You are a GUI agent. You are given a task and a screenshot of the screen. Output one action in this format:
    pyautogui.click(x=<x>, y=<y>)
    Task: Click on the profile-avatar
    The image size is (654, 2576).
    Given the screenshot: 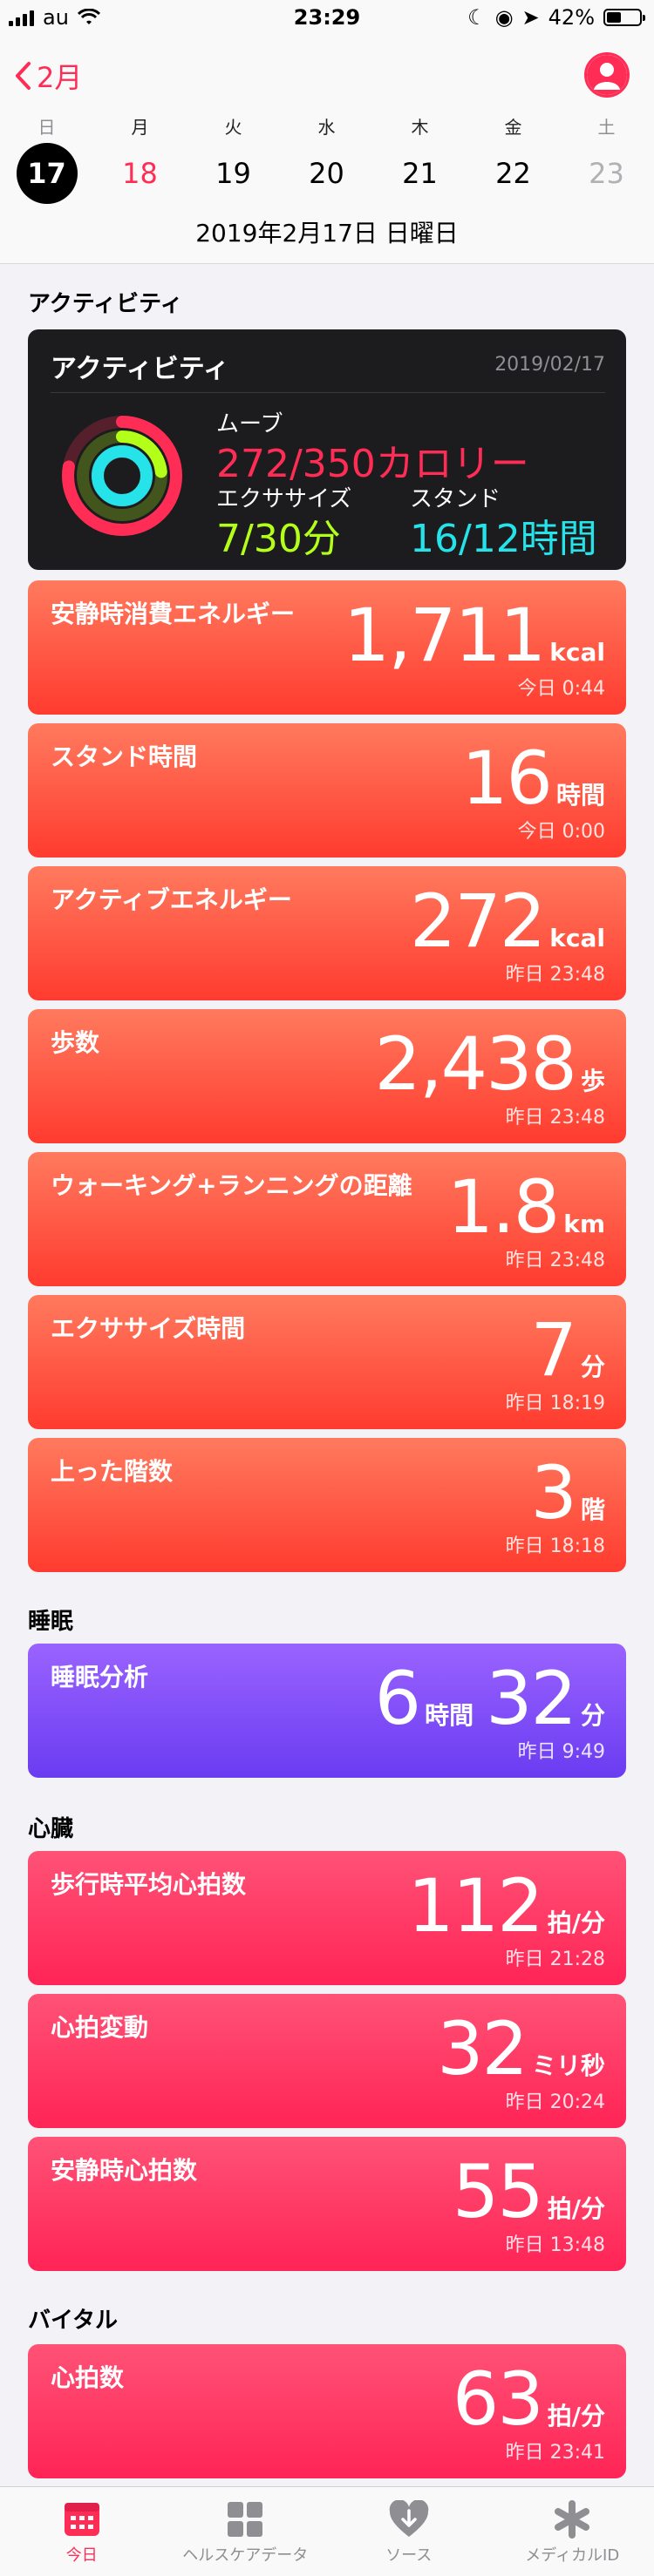 What is the action you would take?
    pyautogui.click(x=607, y=75)
    